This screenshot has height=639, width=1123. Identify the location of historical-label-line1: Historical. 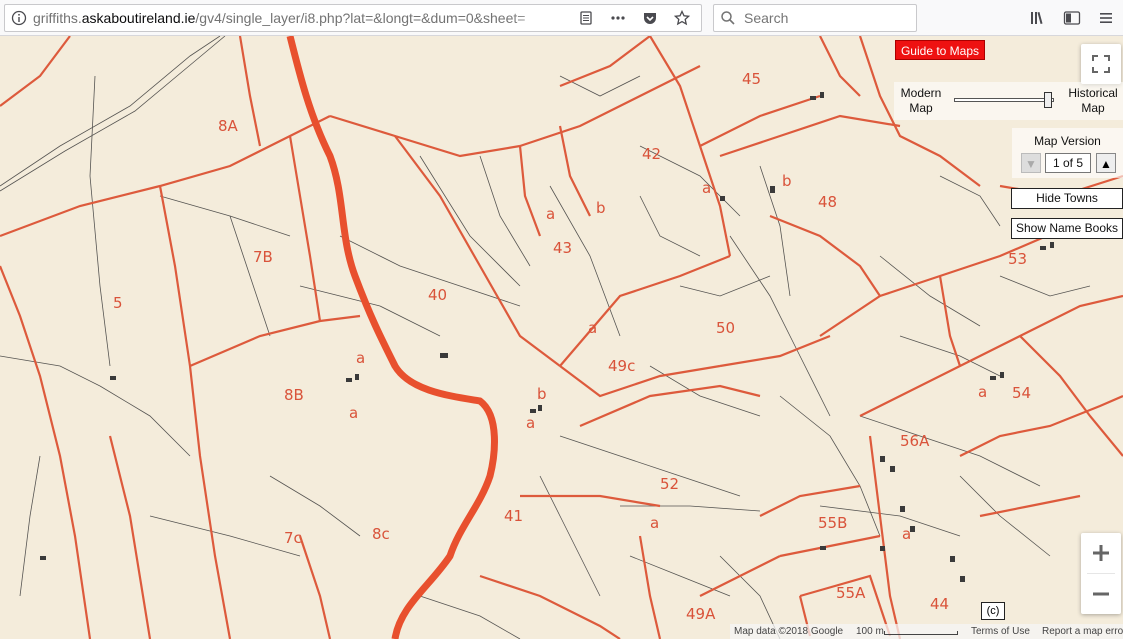
(1093, 93).